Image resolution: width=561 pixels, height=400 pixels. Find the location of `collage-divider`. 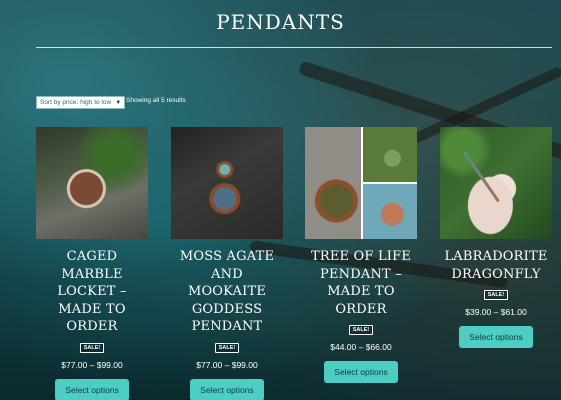

collage-divider is located at coordinates (389, 183).